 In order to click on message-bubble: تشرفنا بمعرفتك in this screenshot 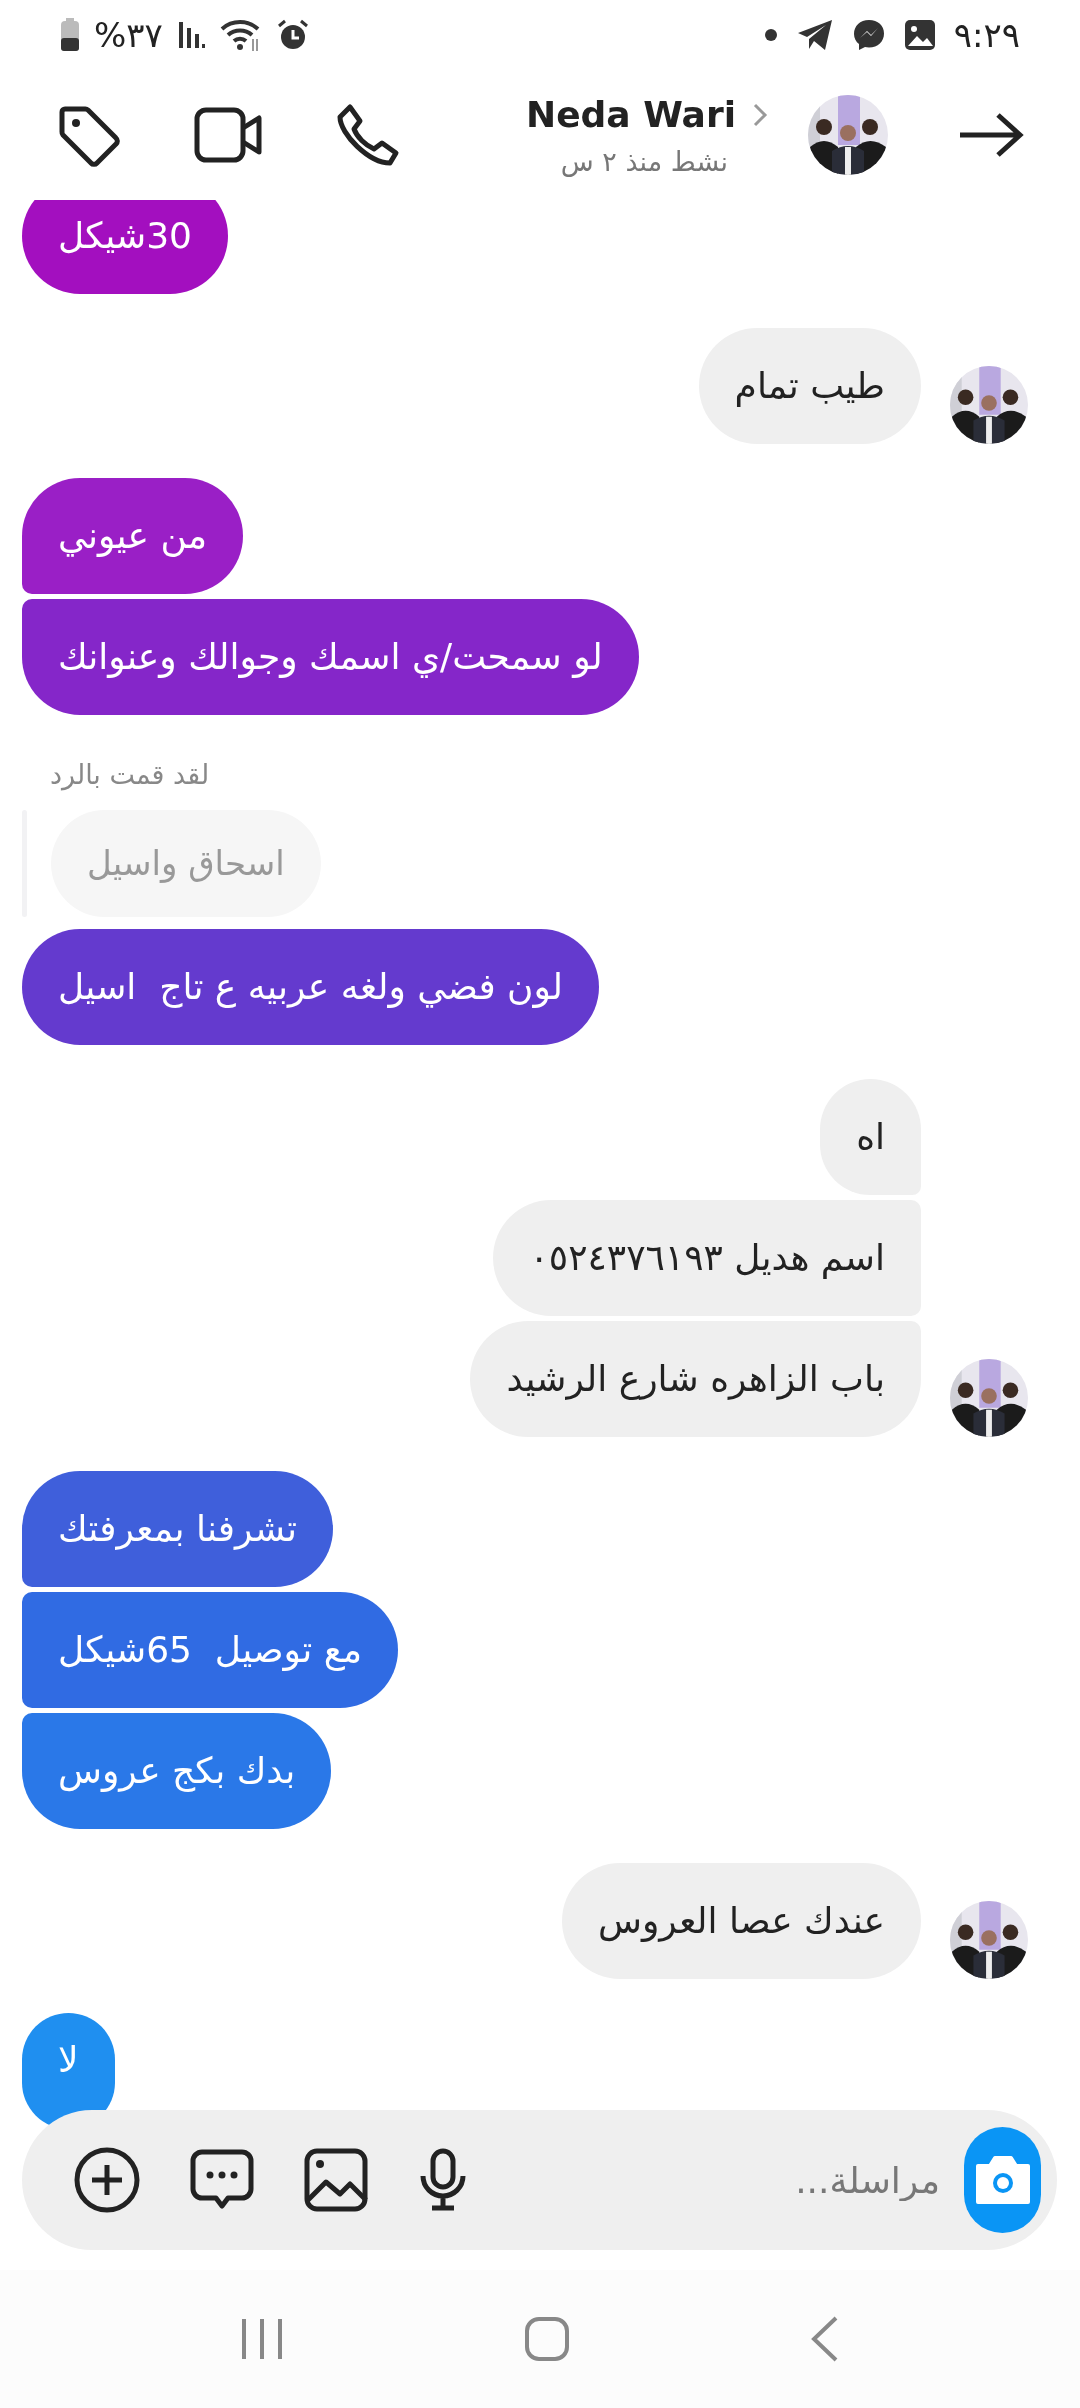, I will do `click(177, 1528)`.